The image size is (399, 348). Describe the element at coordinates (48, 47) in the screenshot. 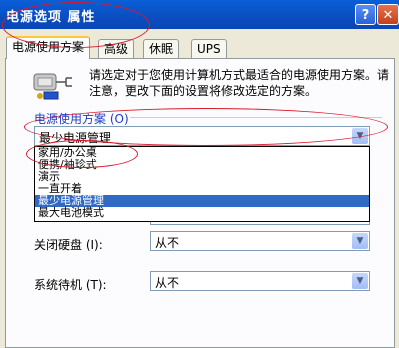

I see `tab-power-schemes: 电源使用方案` at that location.